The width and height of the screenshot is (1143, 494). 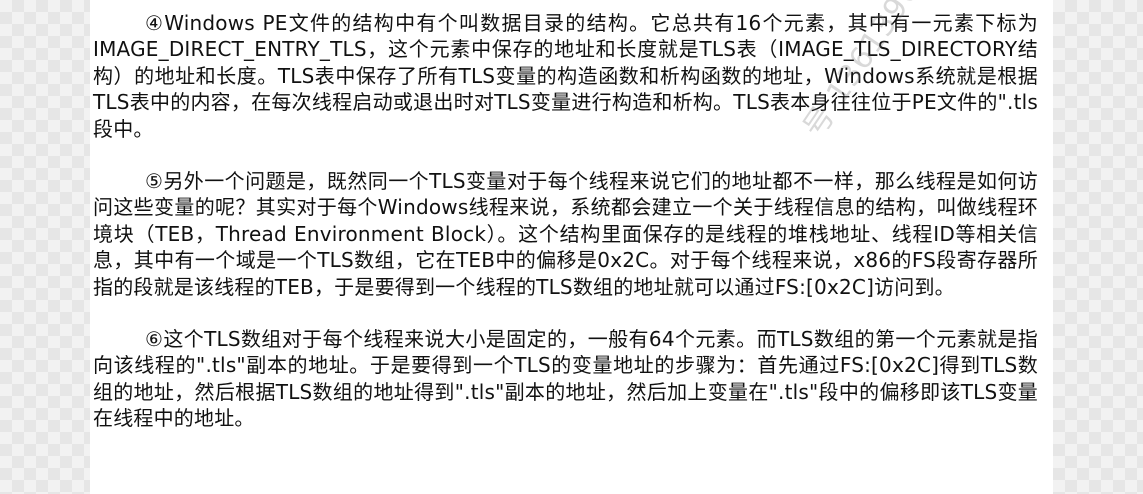 What do you see at coordinates (1098, 247) in the screenshot?
I see `right-background-pattern` at bounding box center [1098, 247].